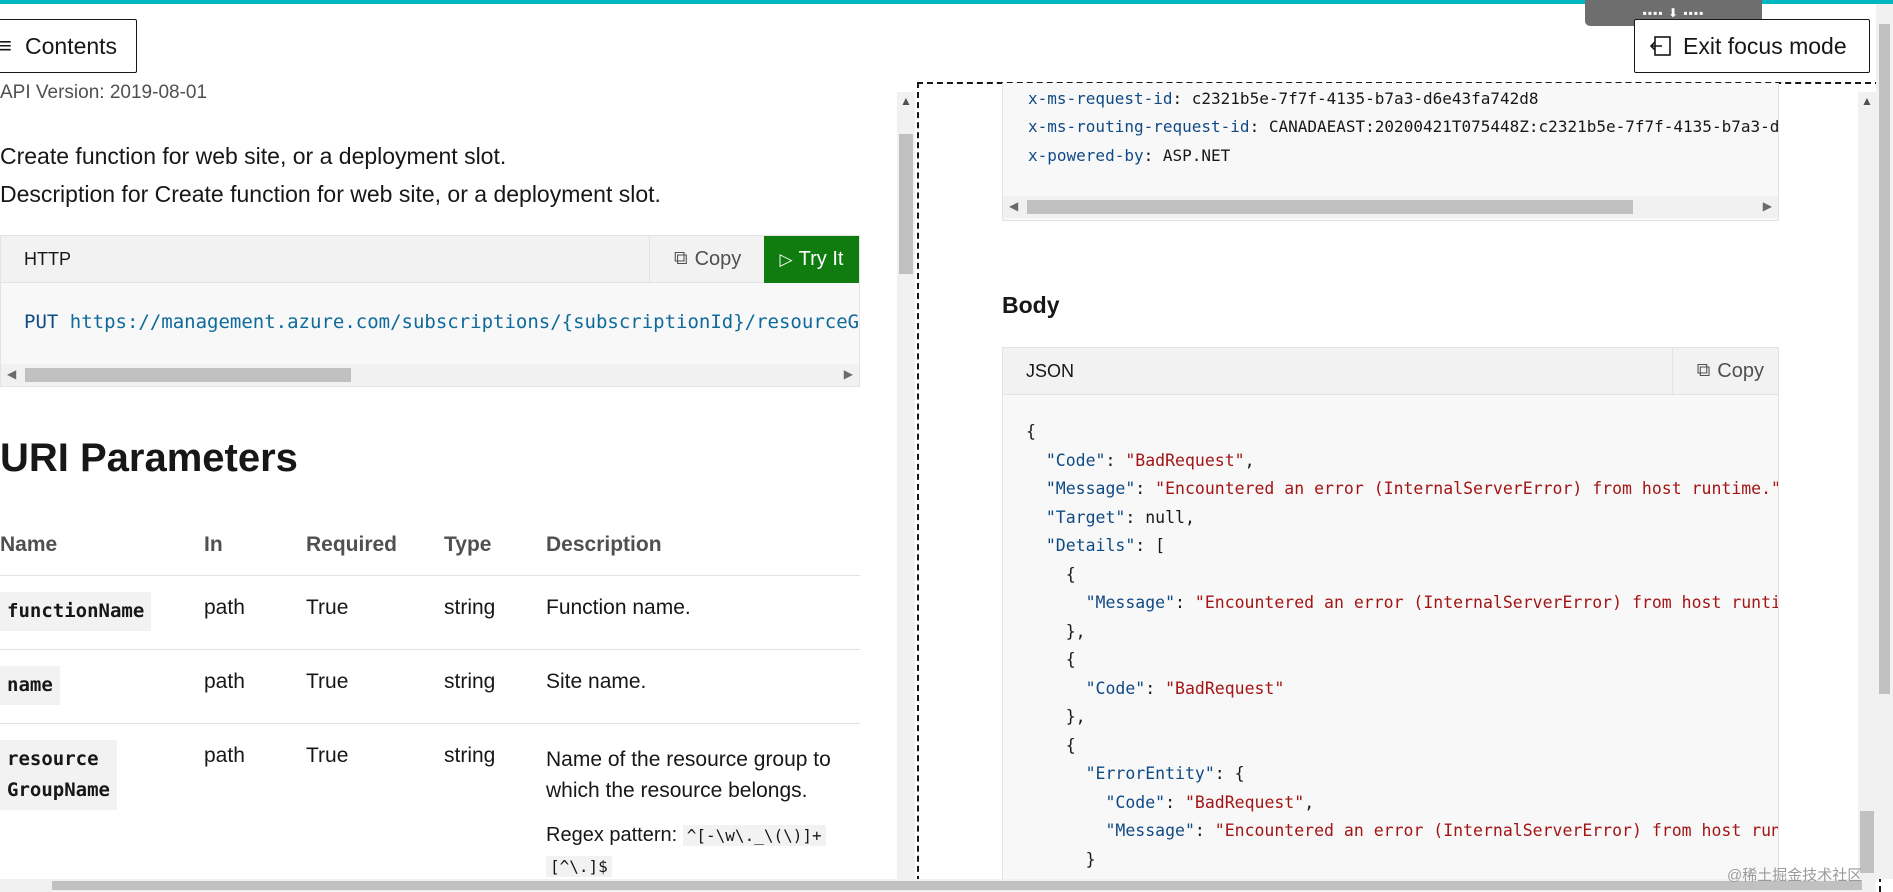 The height and width of the screenshot is (892, 1893). What do you see at coordinates (41, 322) in the screenshot?
I see `http-method: PUT` at bounding box center [41, 322].